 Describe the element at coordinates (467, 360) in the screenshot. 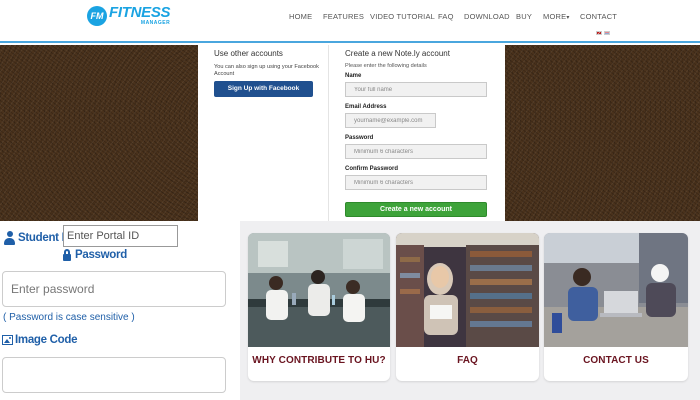

I see `card-faq-title: FAQ` at that location.